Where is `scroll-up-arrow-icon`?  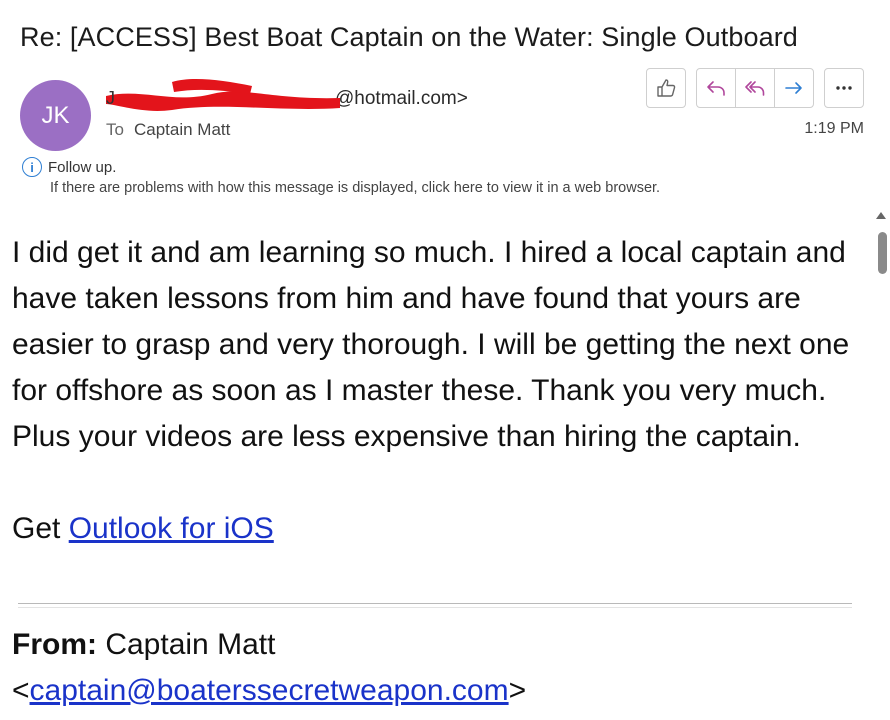
scroll-up-arrow-icon is located at coordinates (881, 215).